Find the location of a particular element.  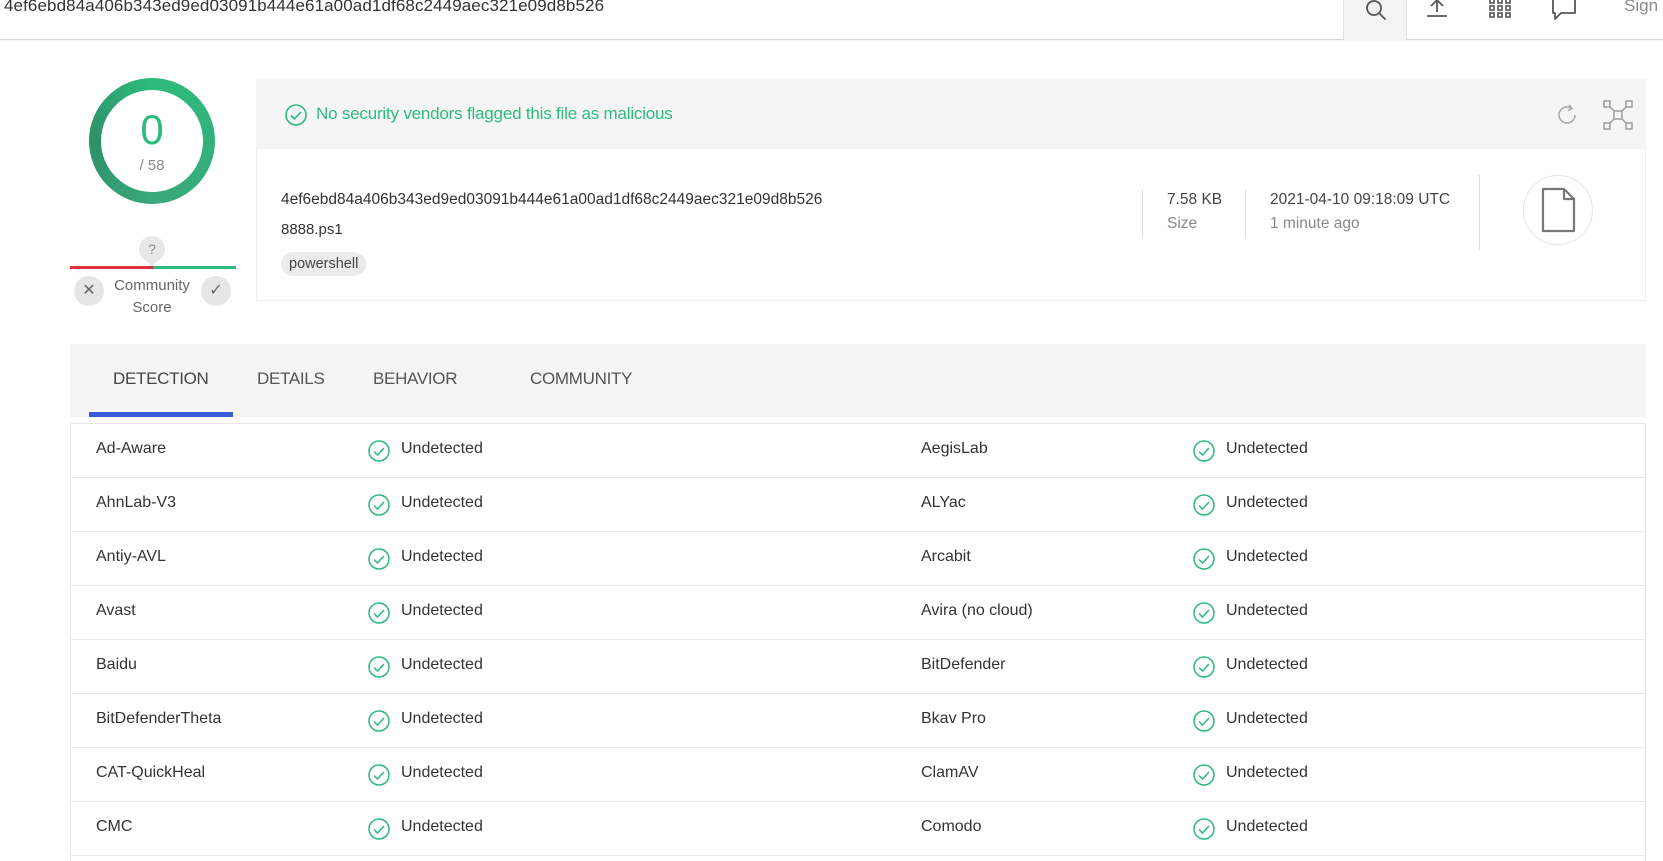

refresh-icon is located at coordinates (1567, 115).